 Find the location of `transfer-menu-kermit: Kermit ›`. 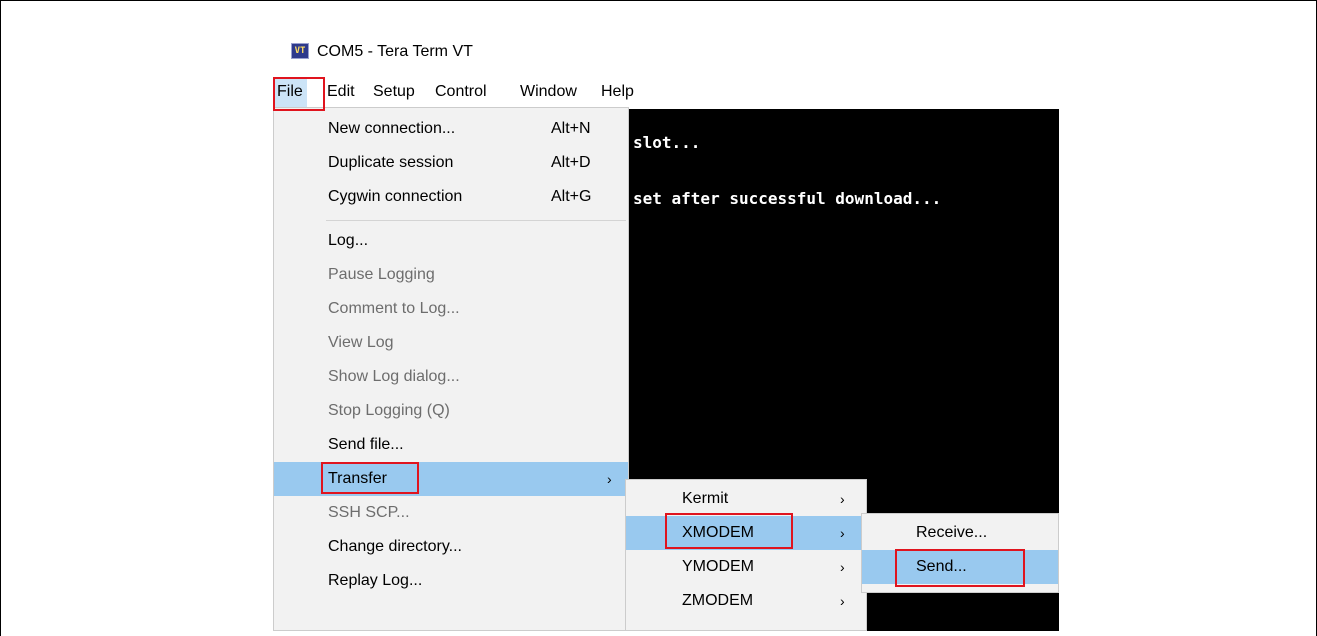

transfer-menu-kermit: Kermit › is located at coordinates (746, 499).